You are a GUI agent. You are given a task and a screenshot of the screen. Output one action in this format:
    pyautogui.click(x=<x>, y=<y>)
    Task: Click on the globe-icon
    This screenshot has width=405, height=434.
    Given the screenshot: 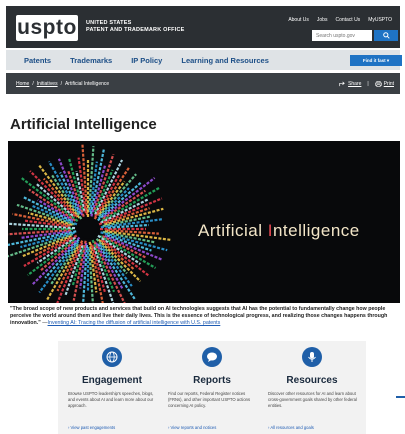 What is the action you would take?
    pyautogui.click(x=112, y=357)
    